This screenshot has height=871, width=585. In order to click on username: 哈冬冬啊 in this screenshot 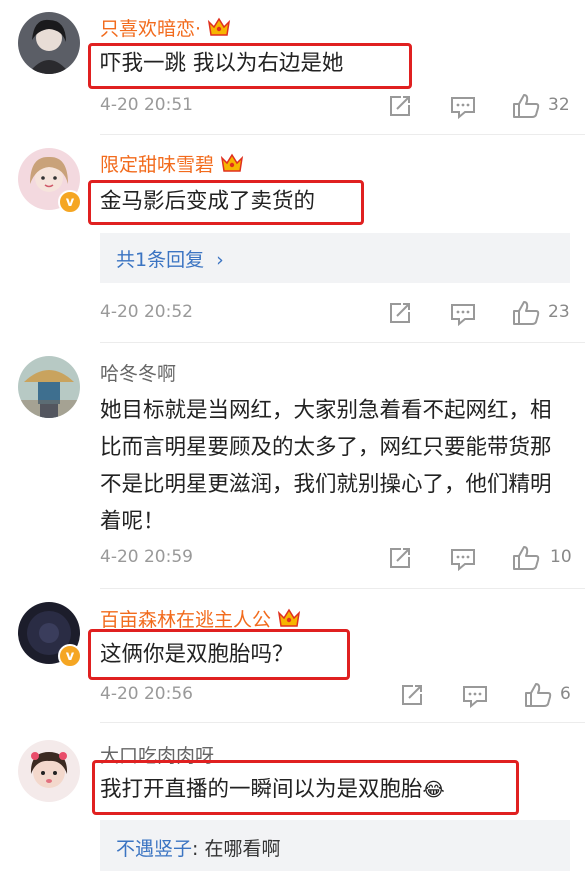, I will do `click(138, 372)`.